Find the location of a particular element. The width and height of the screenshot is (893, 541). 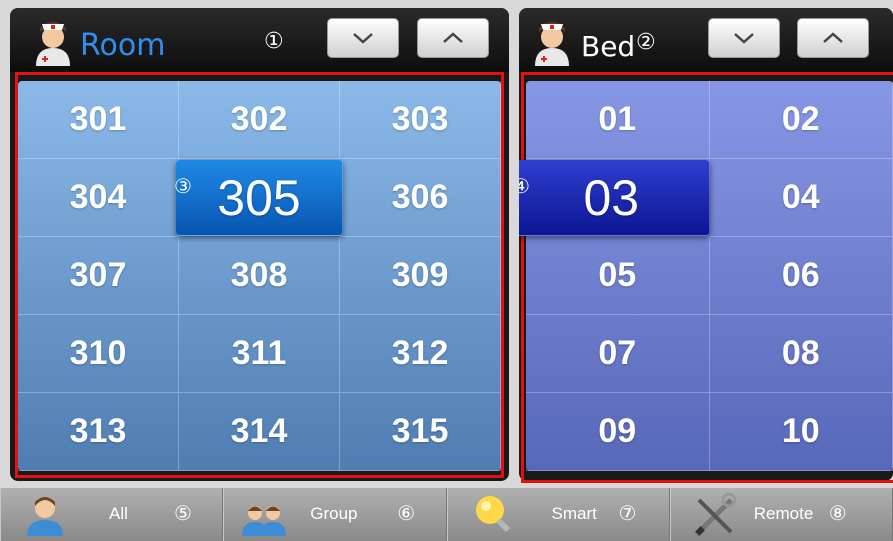

room-scroll-down-button is located at coordinates (363, 38).